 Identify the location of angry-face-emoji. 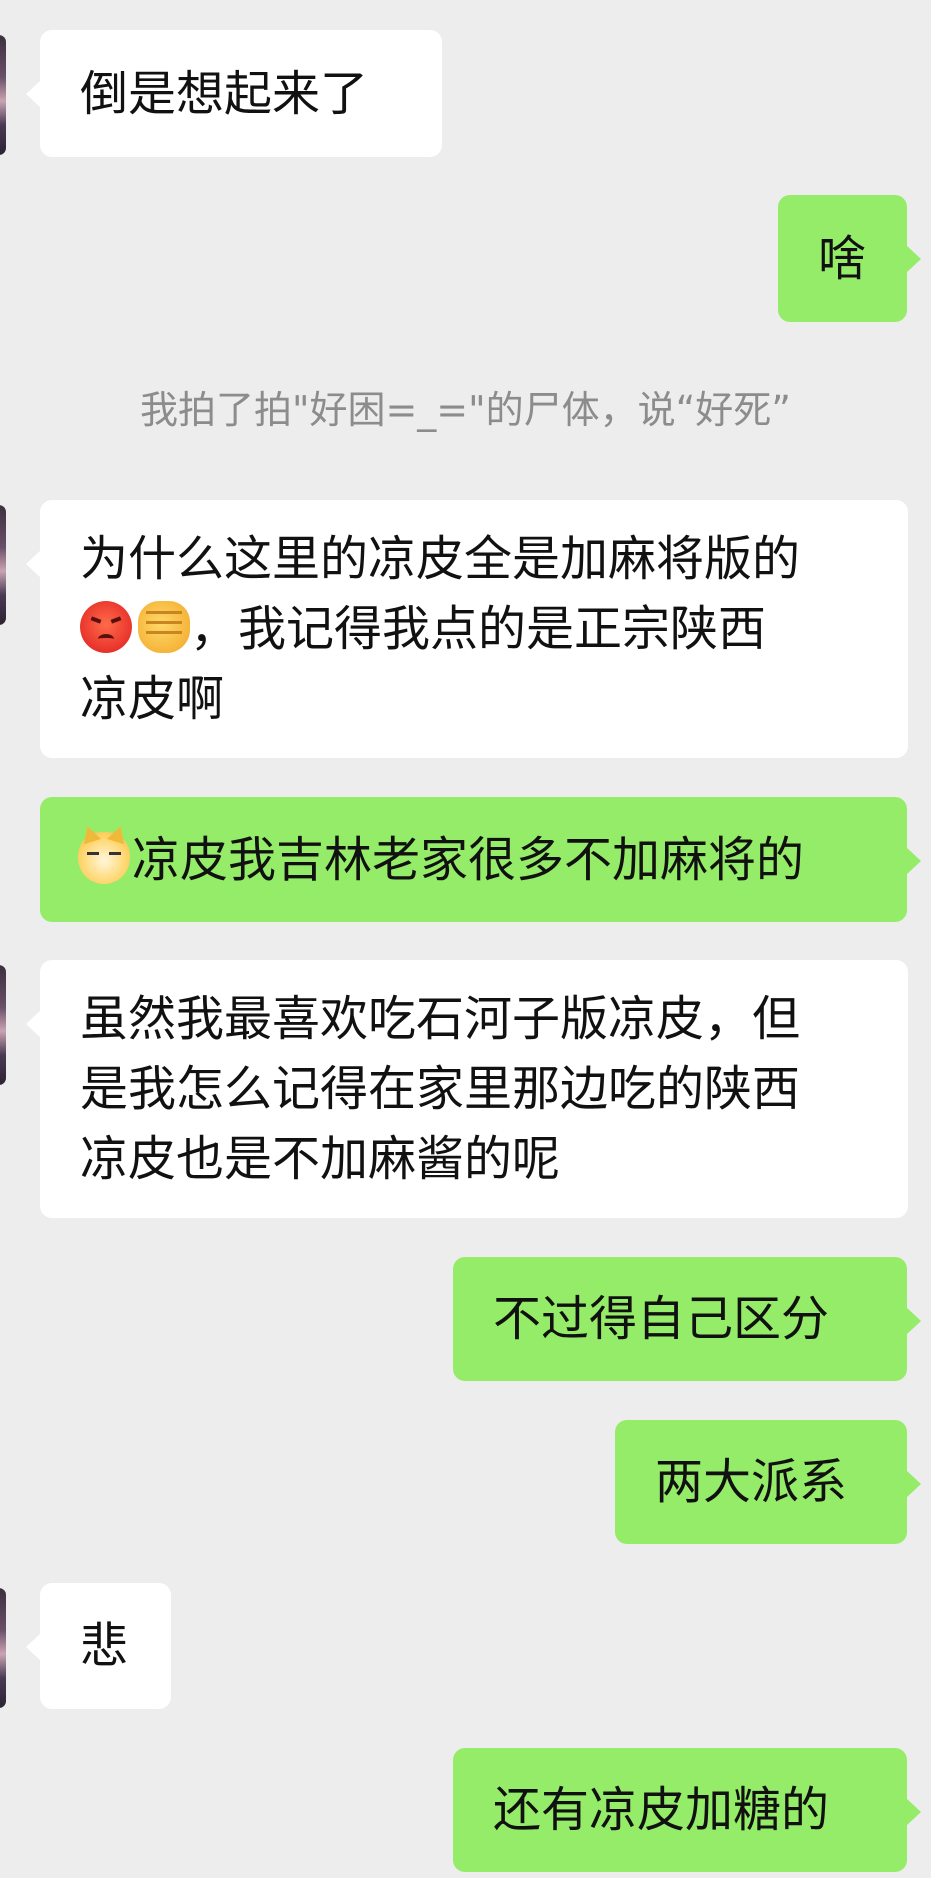
(106, 627).